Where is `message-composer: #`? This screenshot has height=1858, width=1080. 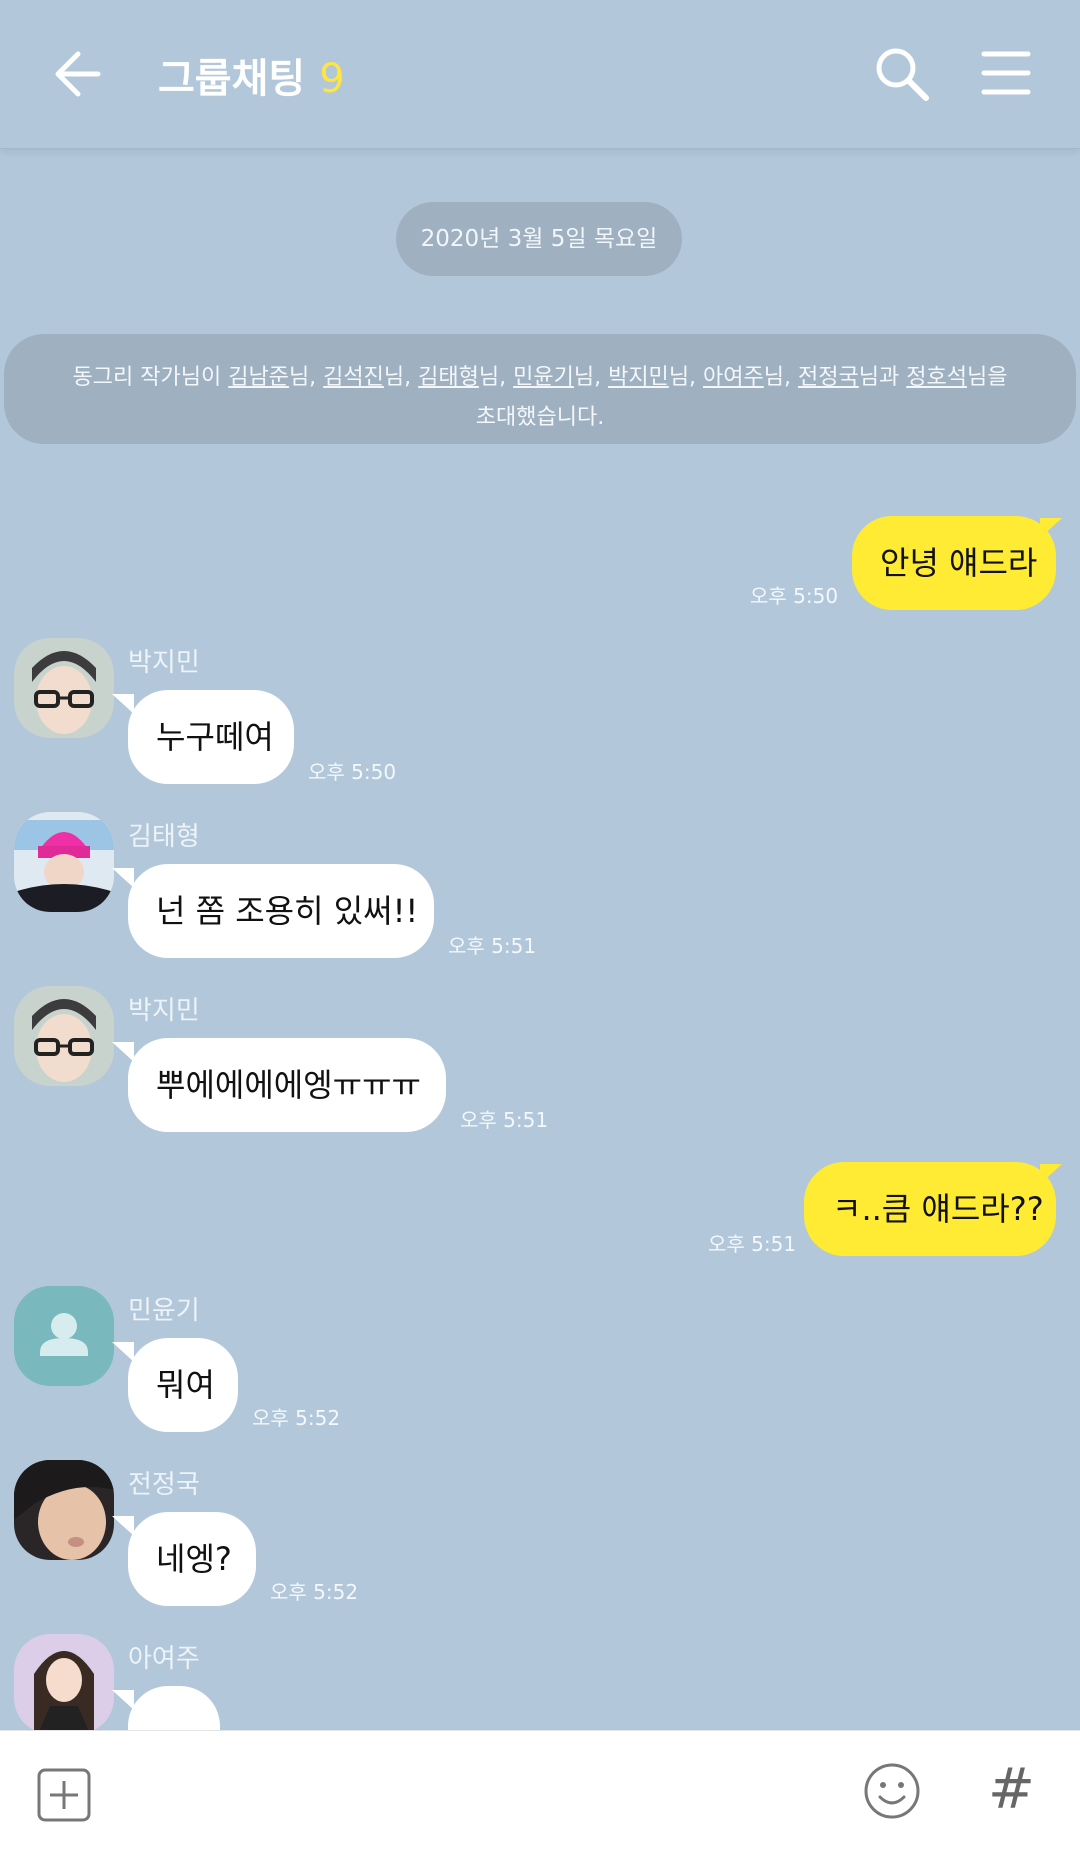
message-composer: # is located at coordinates (540, 1794).